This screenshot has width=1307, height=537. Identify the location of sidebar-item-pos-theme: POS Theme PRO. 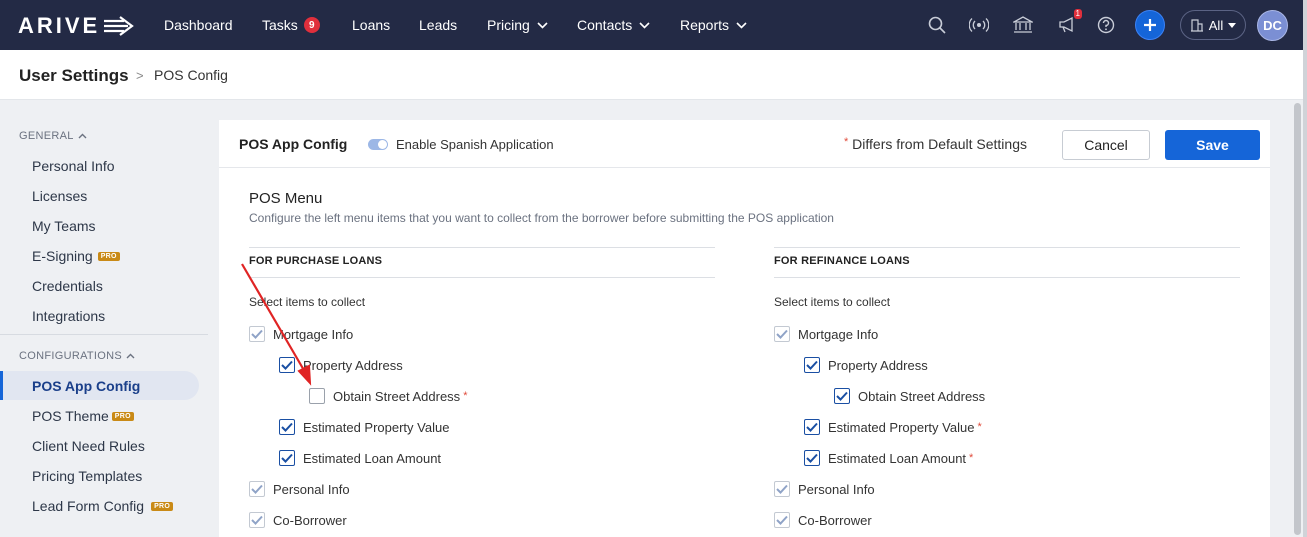
(83, 416).